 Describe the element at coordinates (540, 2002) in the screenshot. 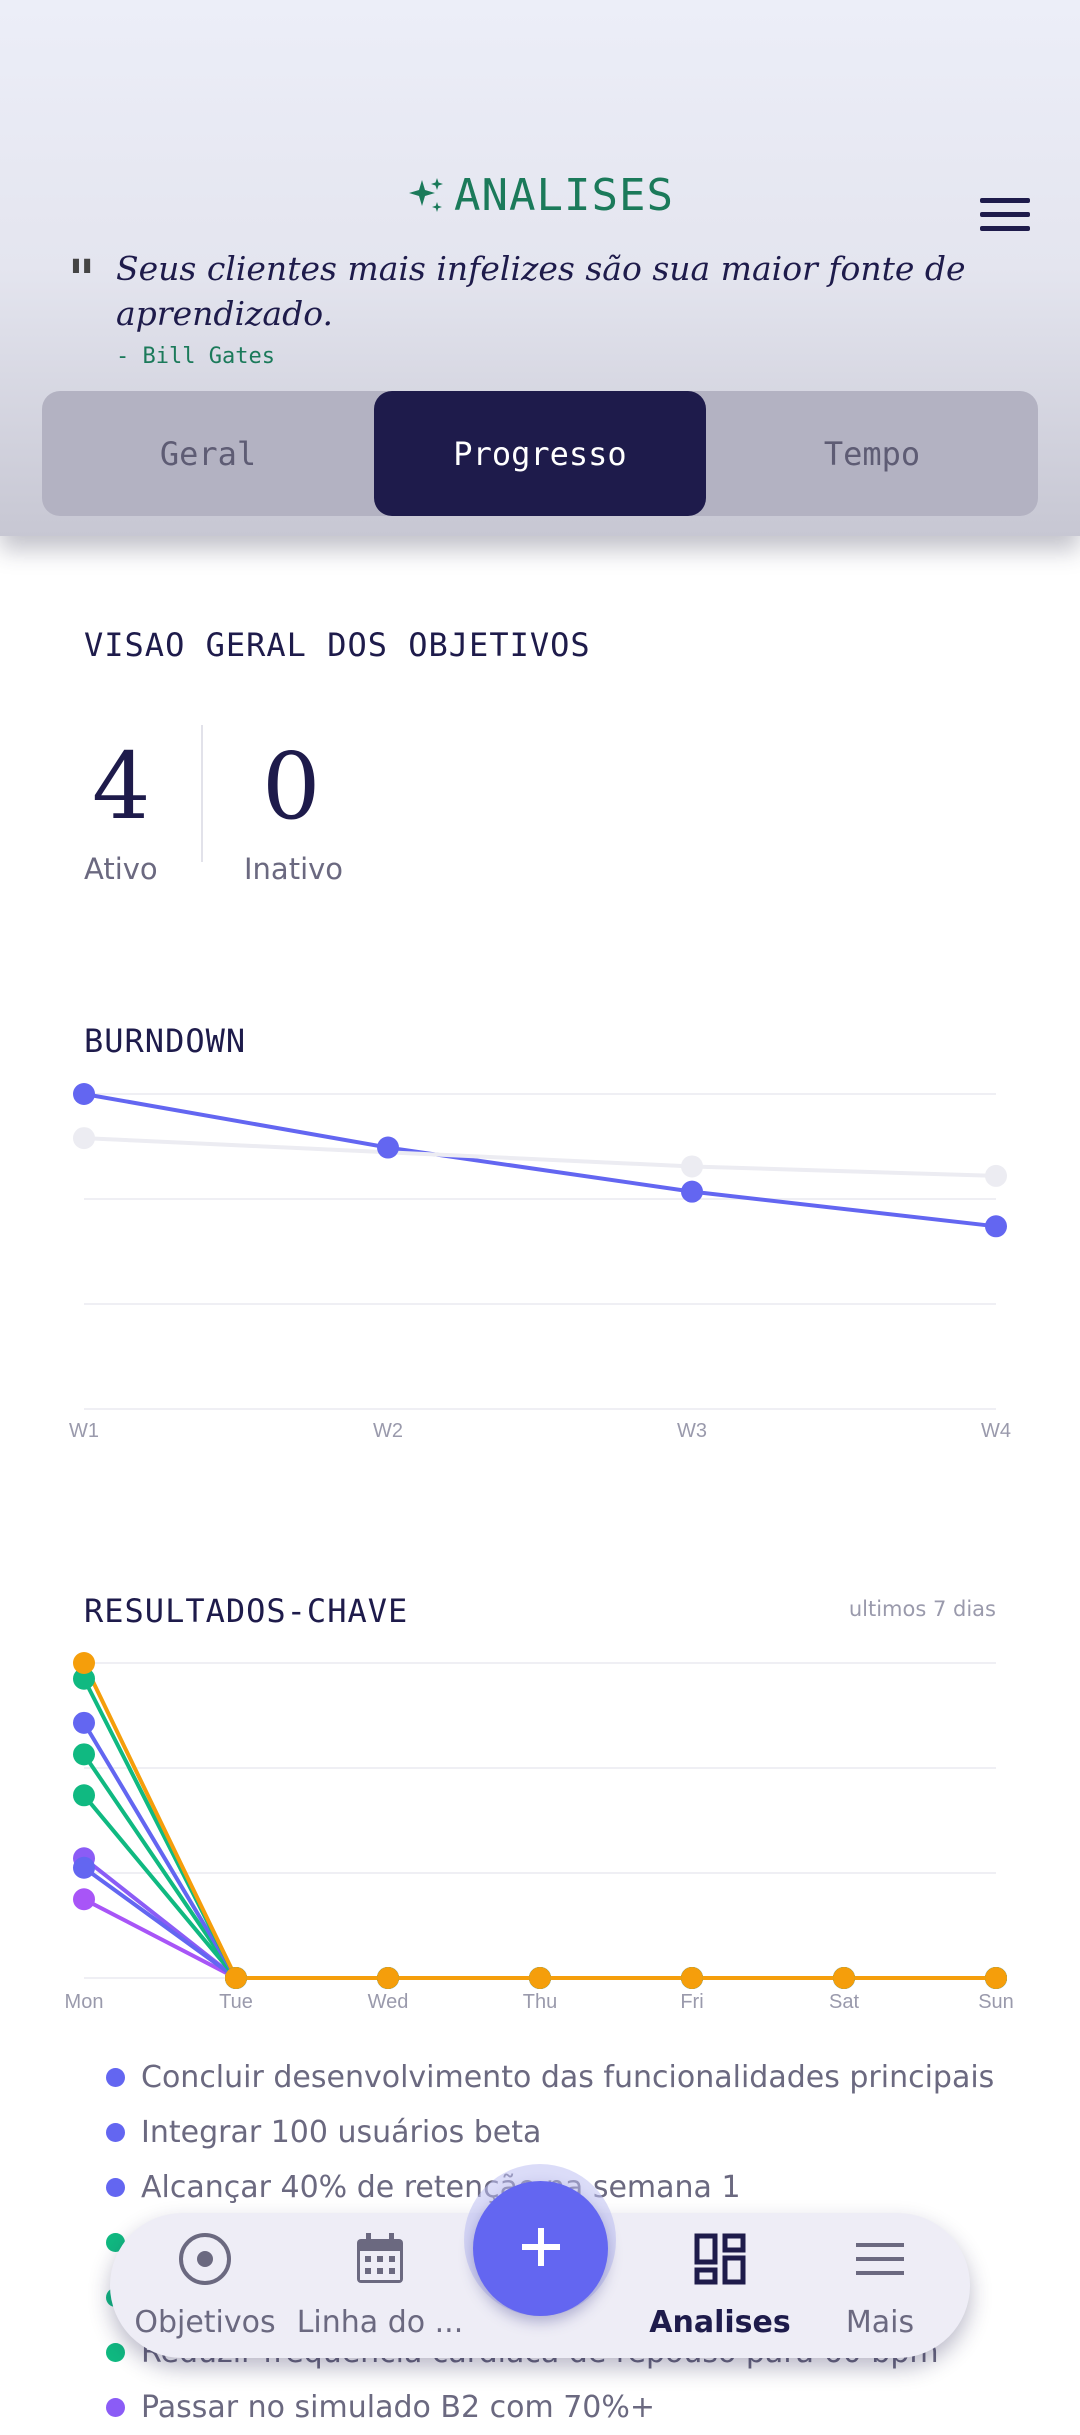

I see `kr-x-tick-label: Thu` at that location.